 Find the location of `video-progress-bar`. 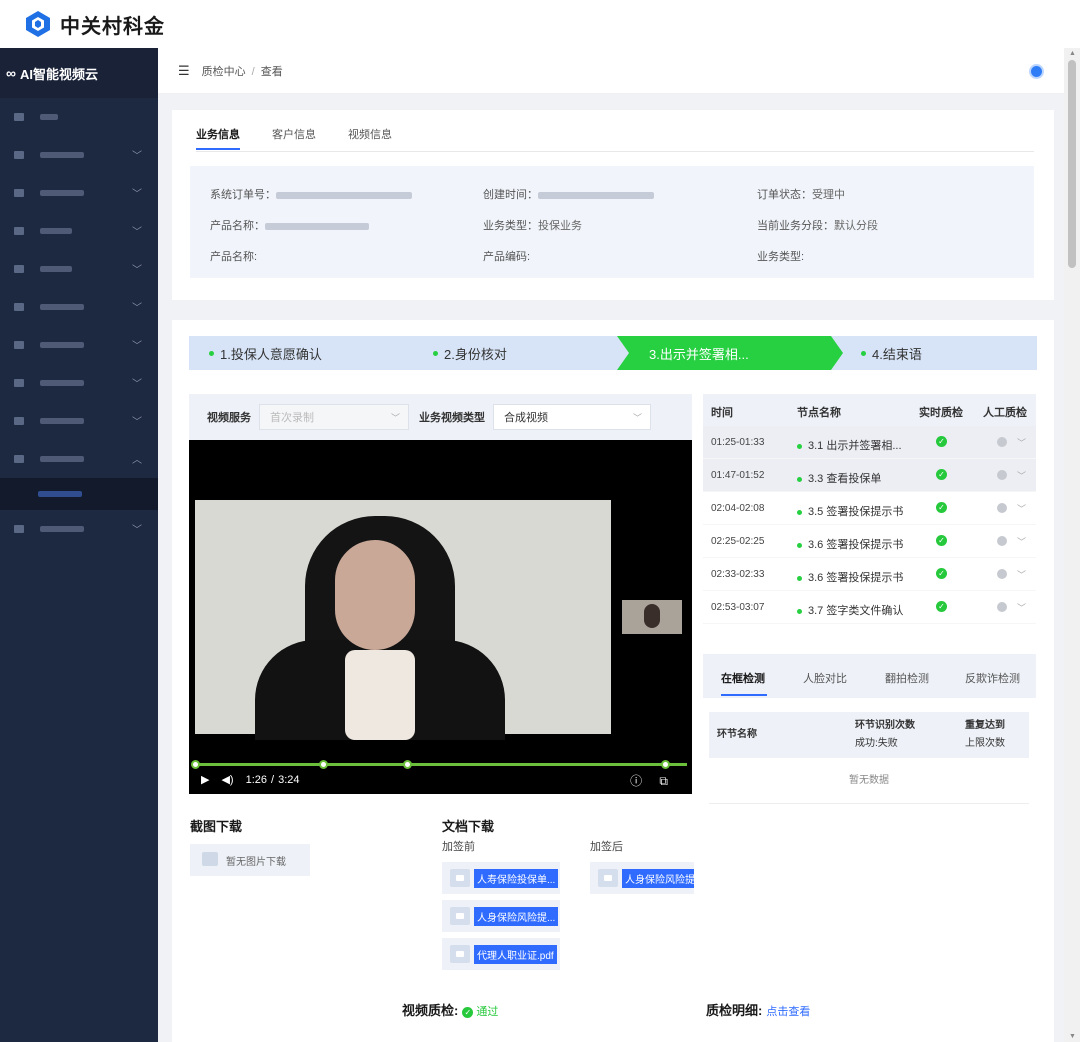

video-progress-bar is located at coordinates (439, 764).